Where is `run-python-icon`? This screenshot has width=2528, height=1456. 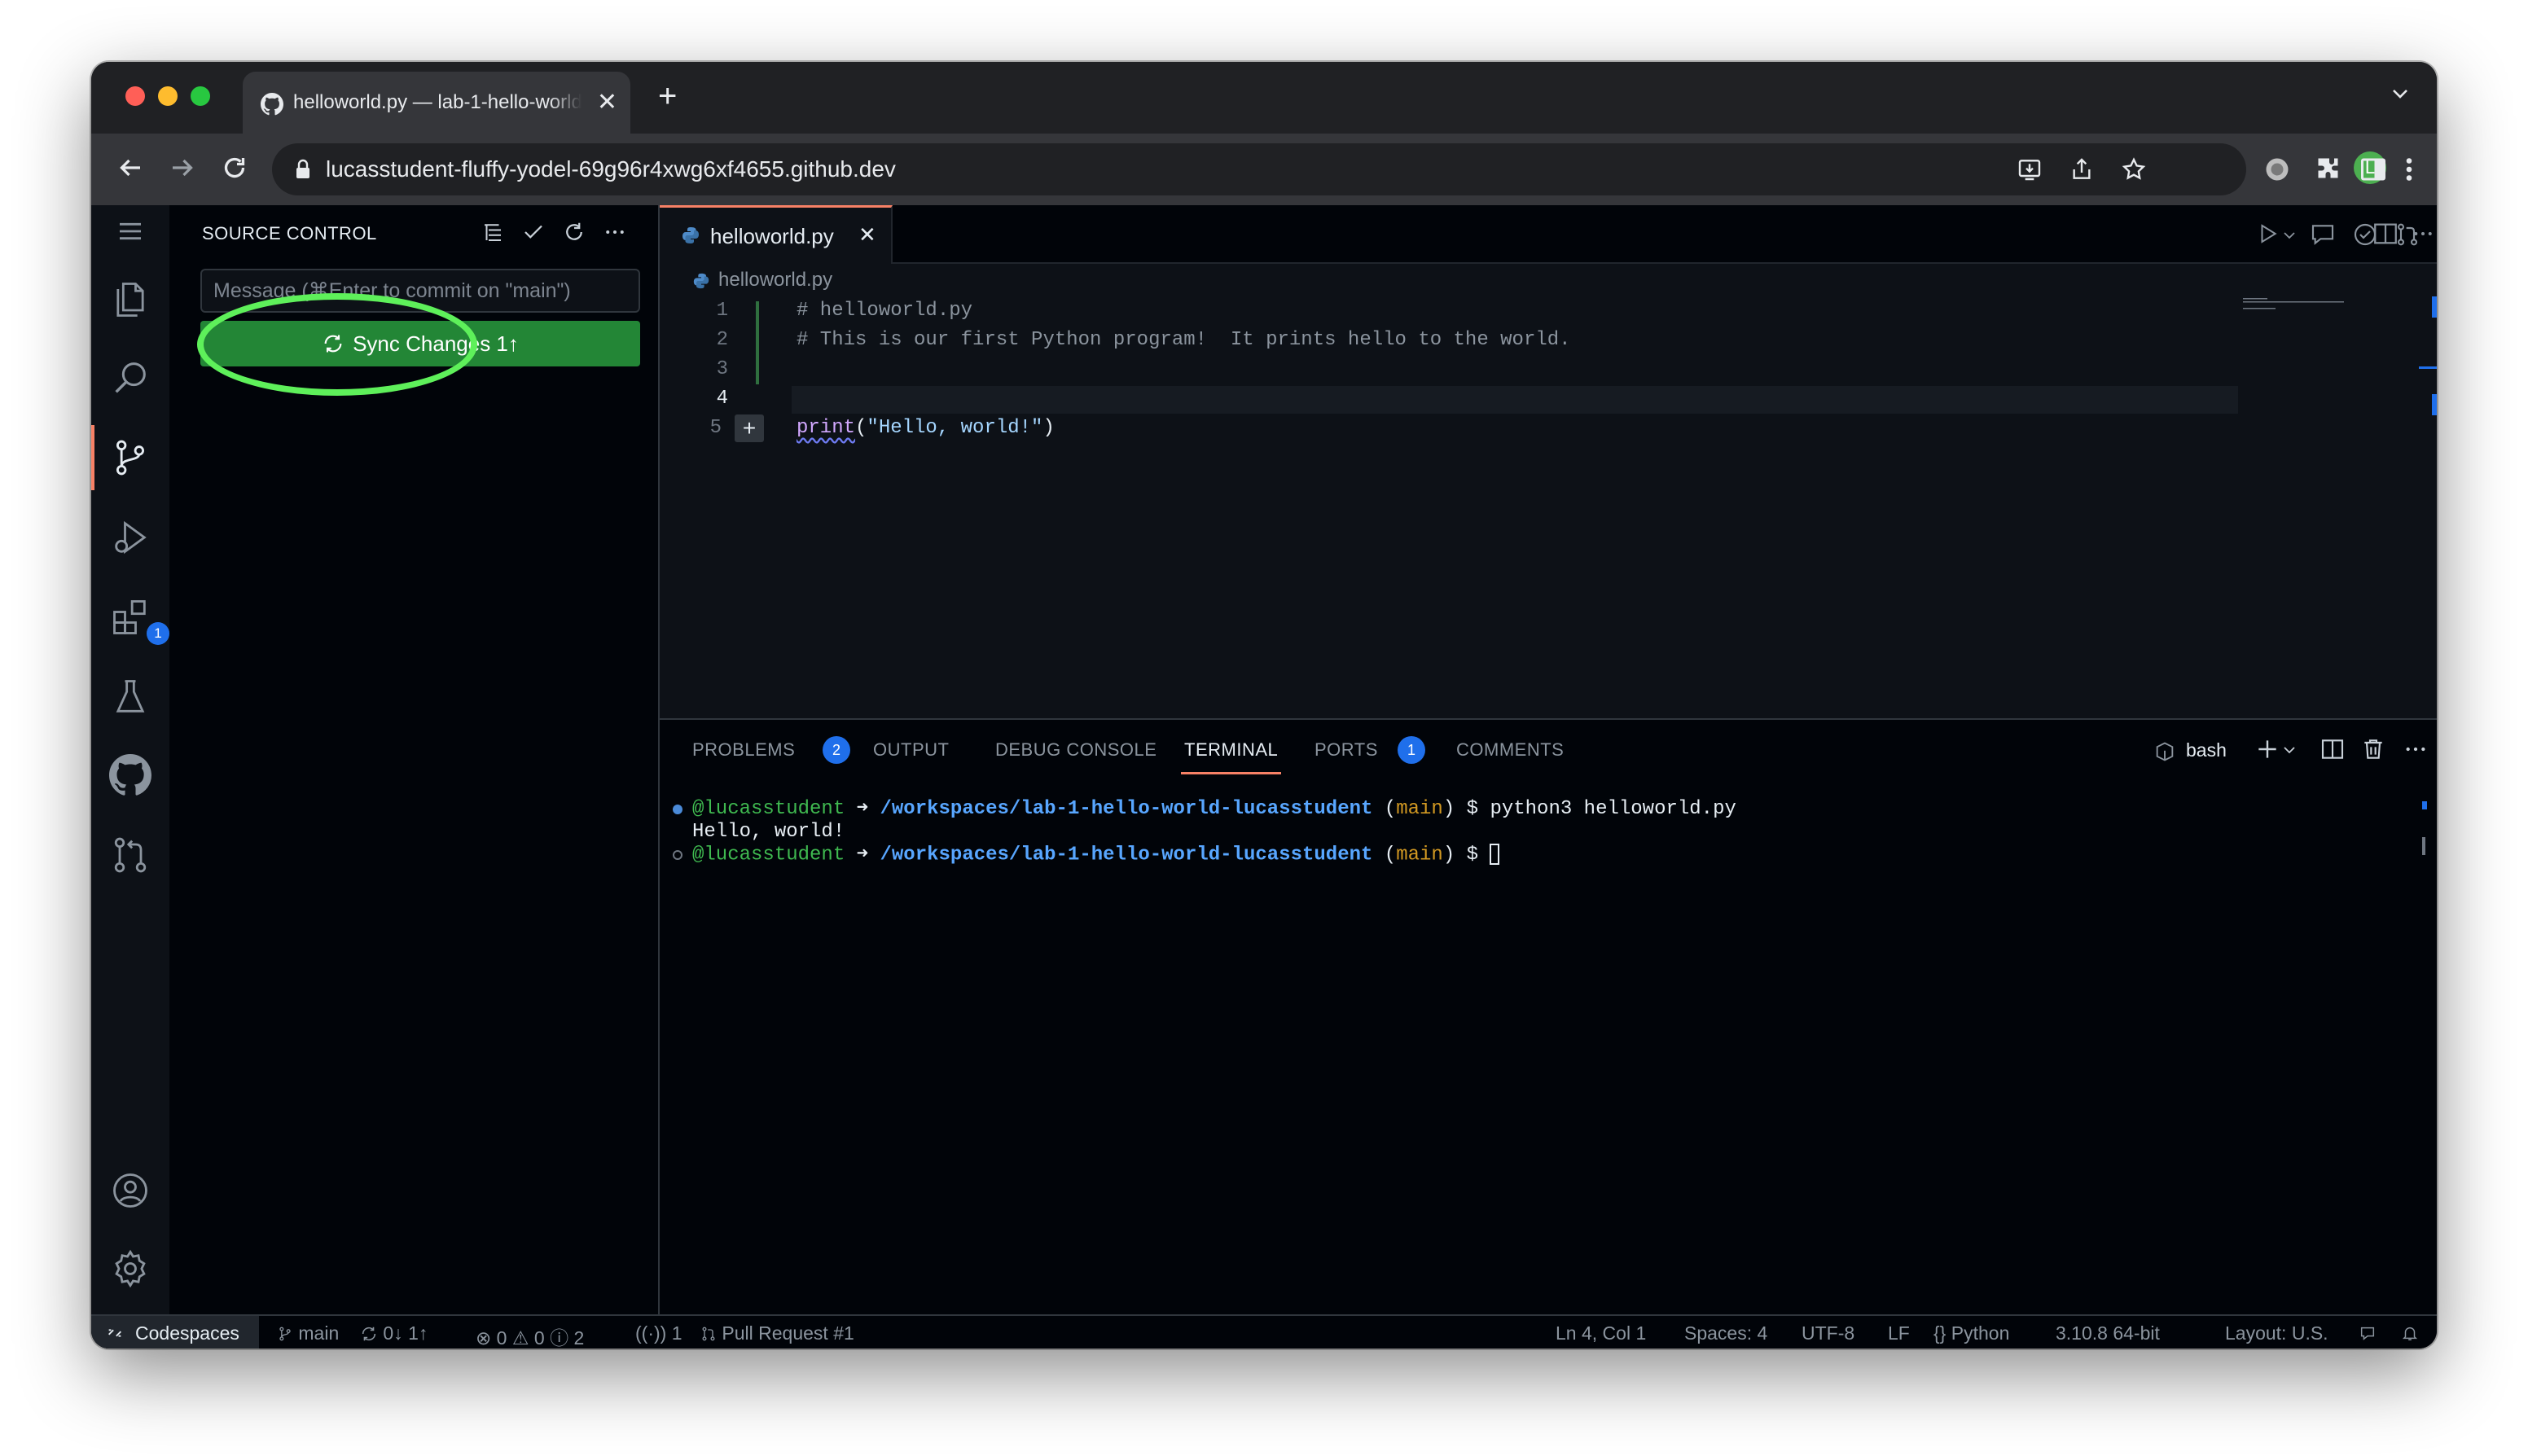
run-python-icon is located at coordinates (2268, 234).